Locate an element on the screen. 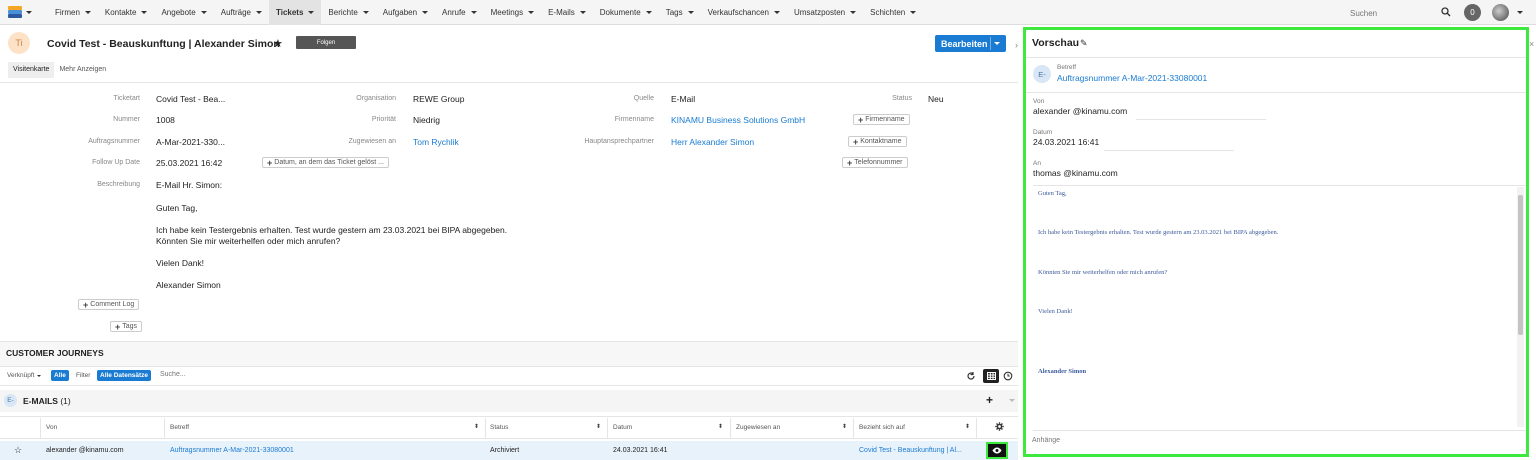  nav-item-firmen: Firmen is located at coordinates (73, 12).